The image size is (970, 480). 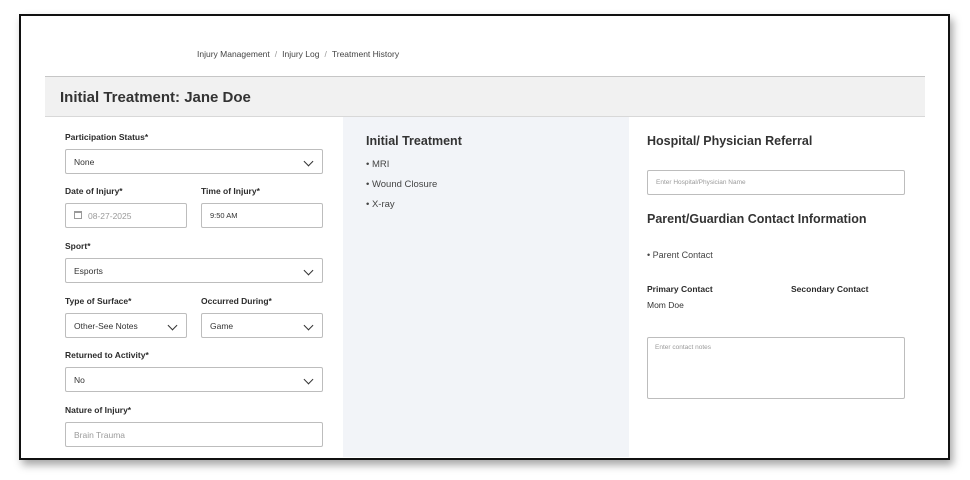 I want to click on nature-of-injury-placeholder: Brain Trauma, so click(x=100, y=435).